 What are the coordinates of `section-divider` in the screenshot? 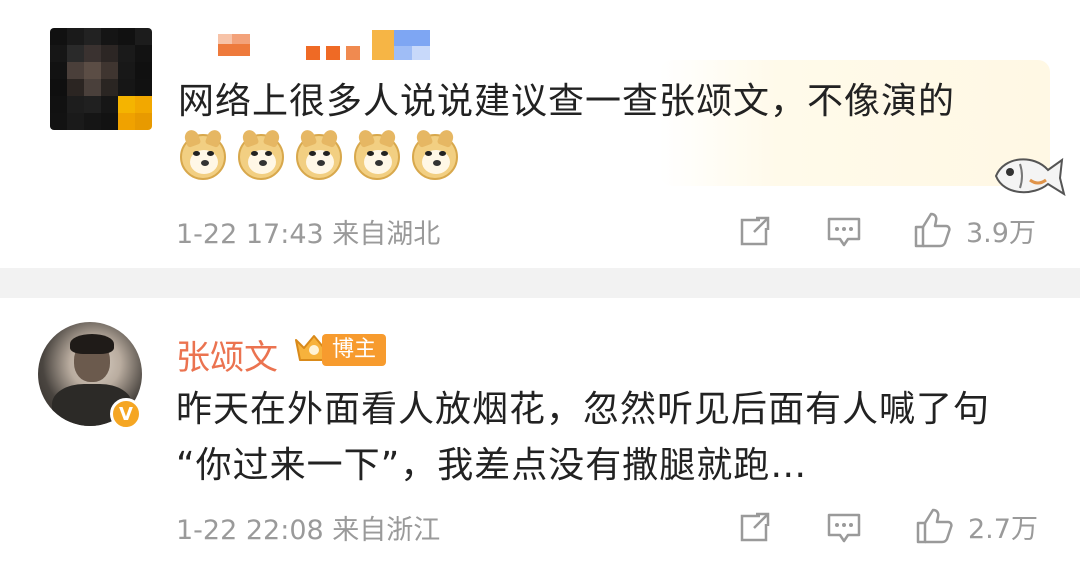 It's located at (540, 283).